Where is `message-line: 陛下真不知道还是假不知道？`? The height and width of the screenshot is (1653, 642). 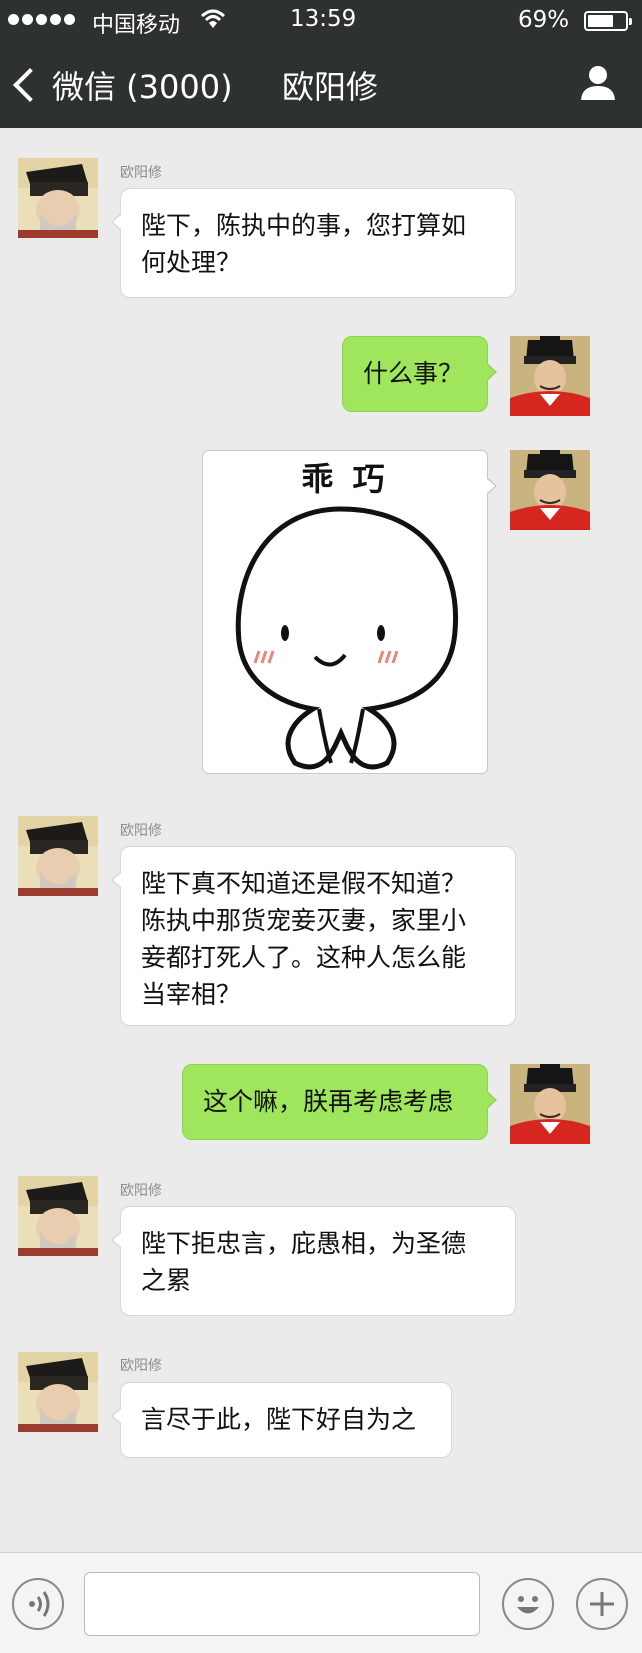
message-line: 陛下真不知道还是假不知道？ is located at coordinates (304, 883).